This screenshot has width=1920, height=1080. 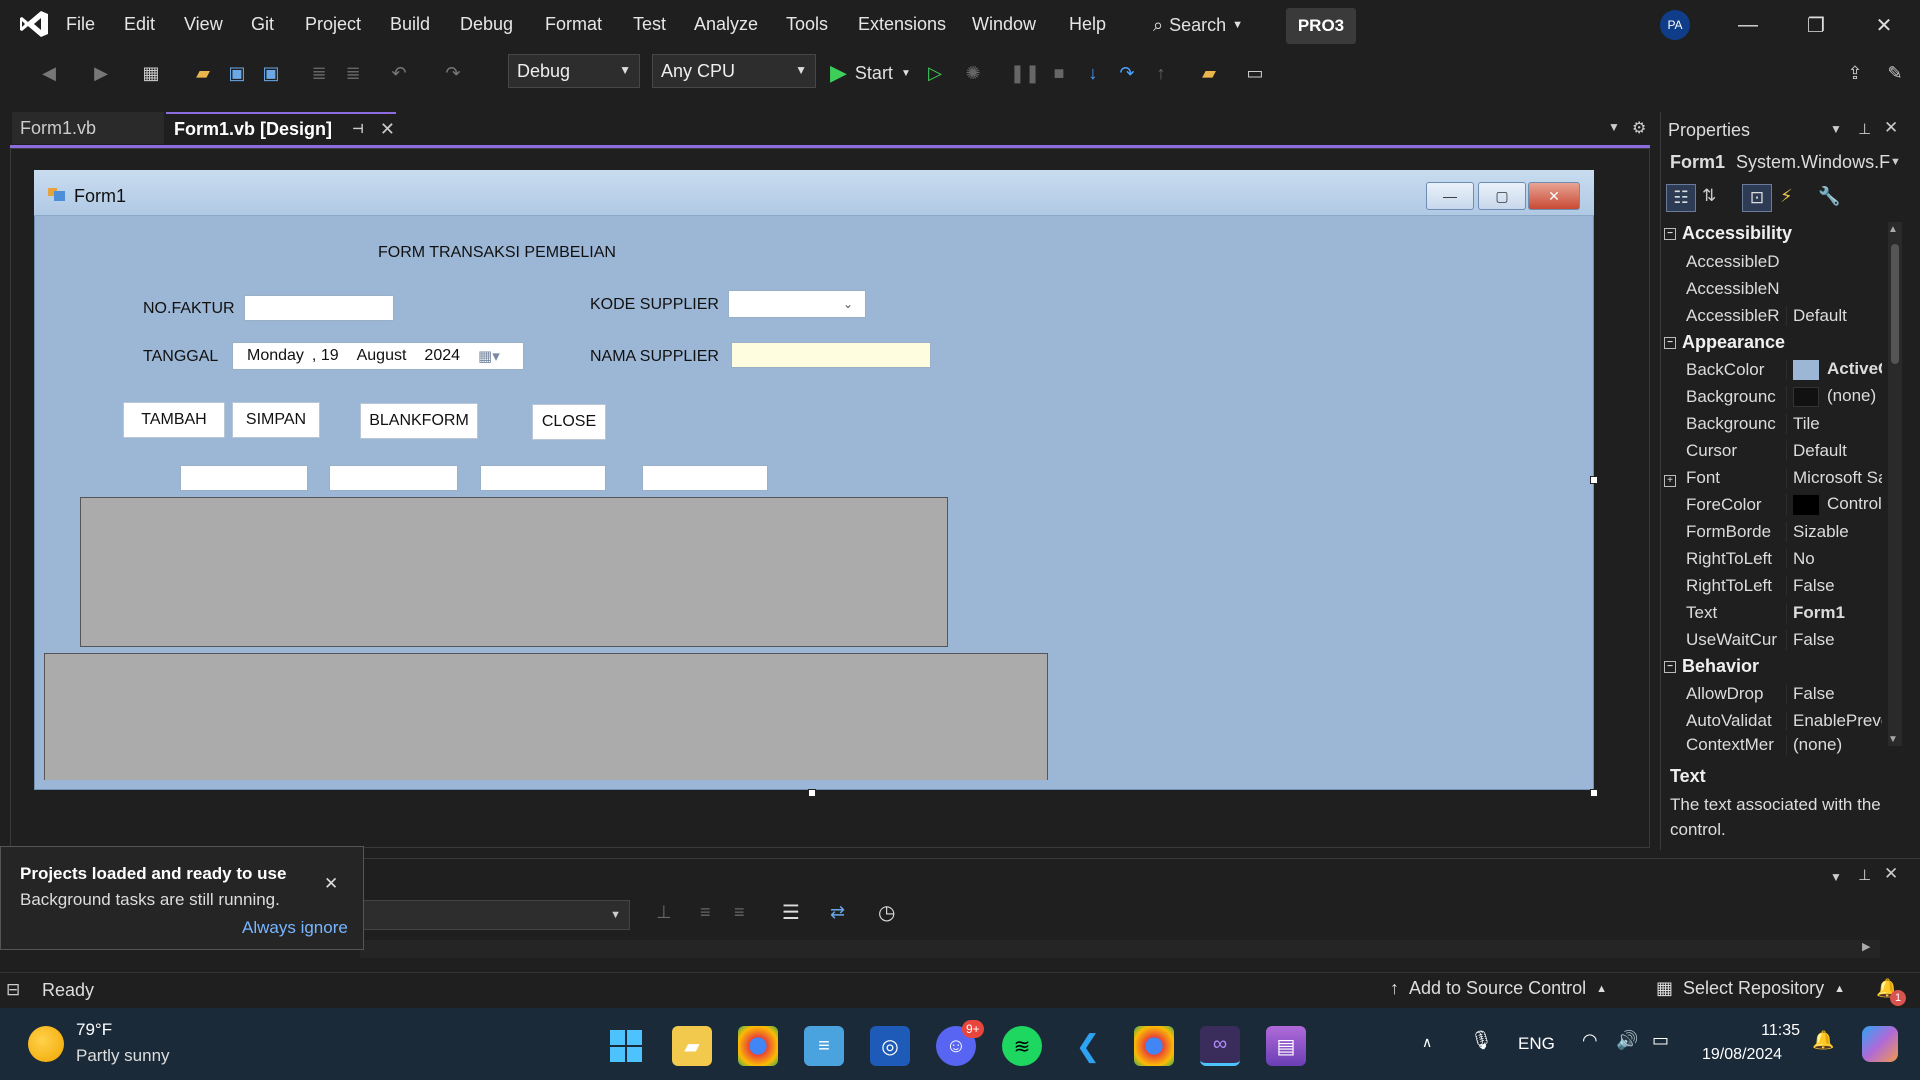 I want to click on volume-icon: 🔊, so click(x=1627, y=1040).